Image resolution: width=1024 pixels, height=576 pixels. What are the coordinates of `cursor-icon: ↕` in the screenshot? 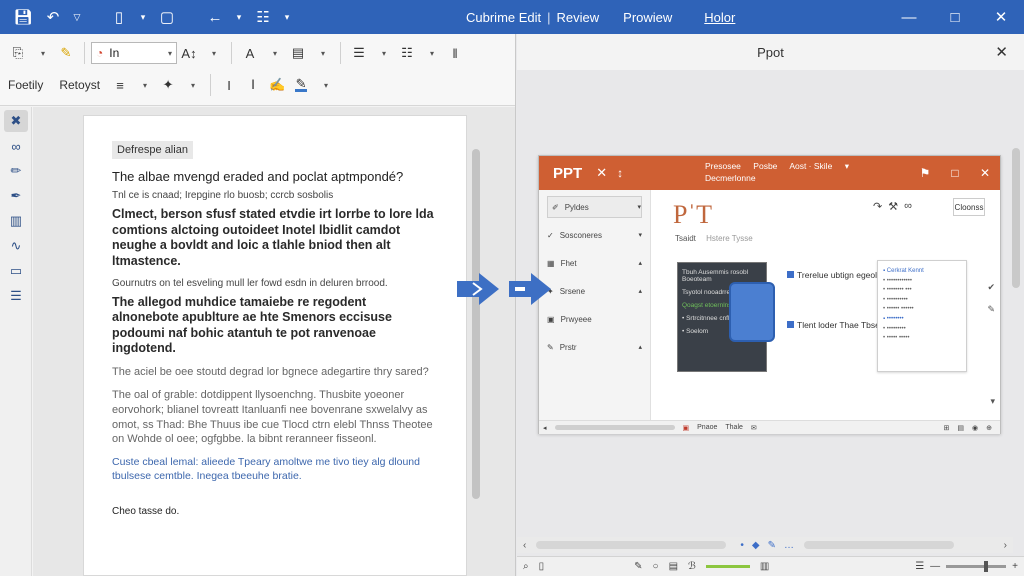 It's located at (620, 173).